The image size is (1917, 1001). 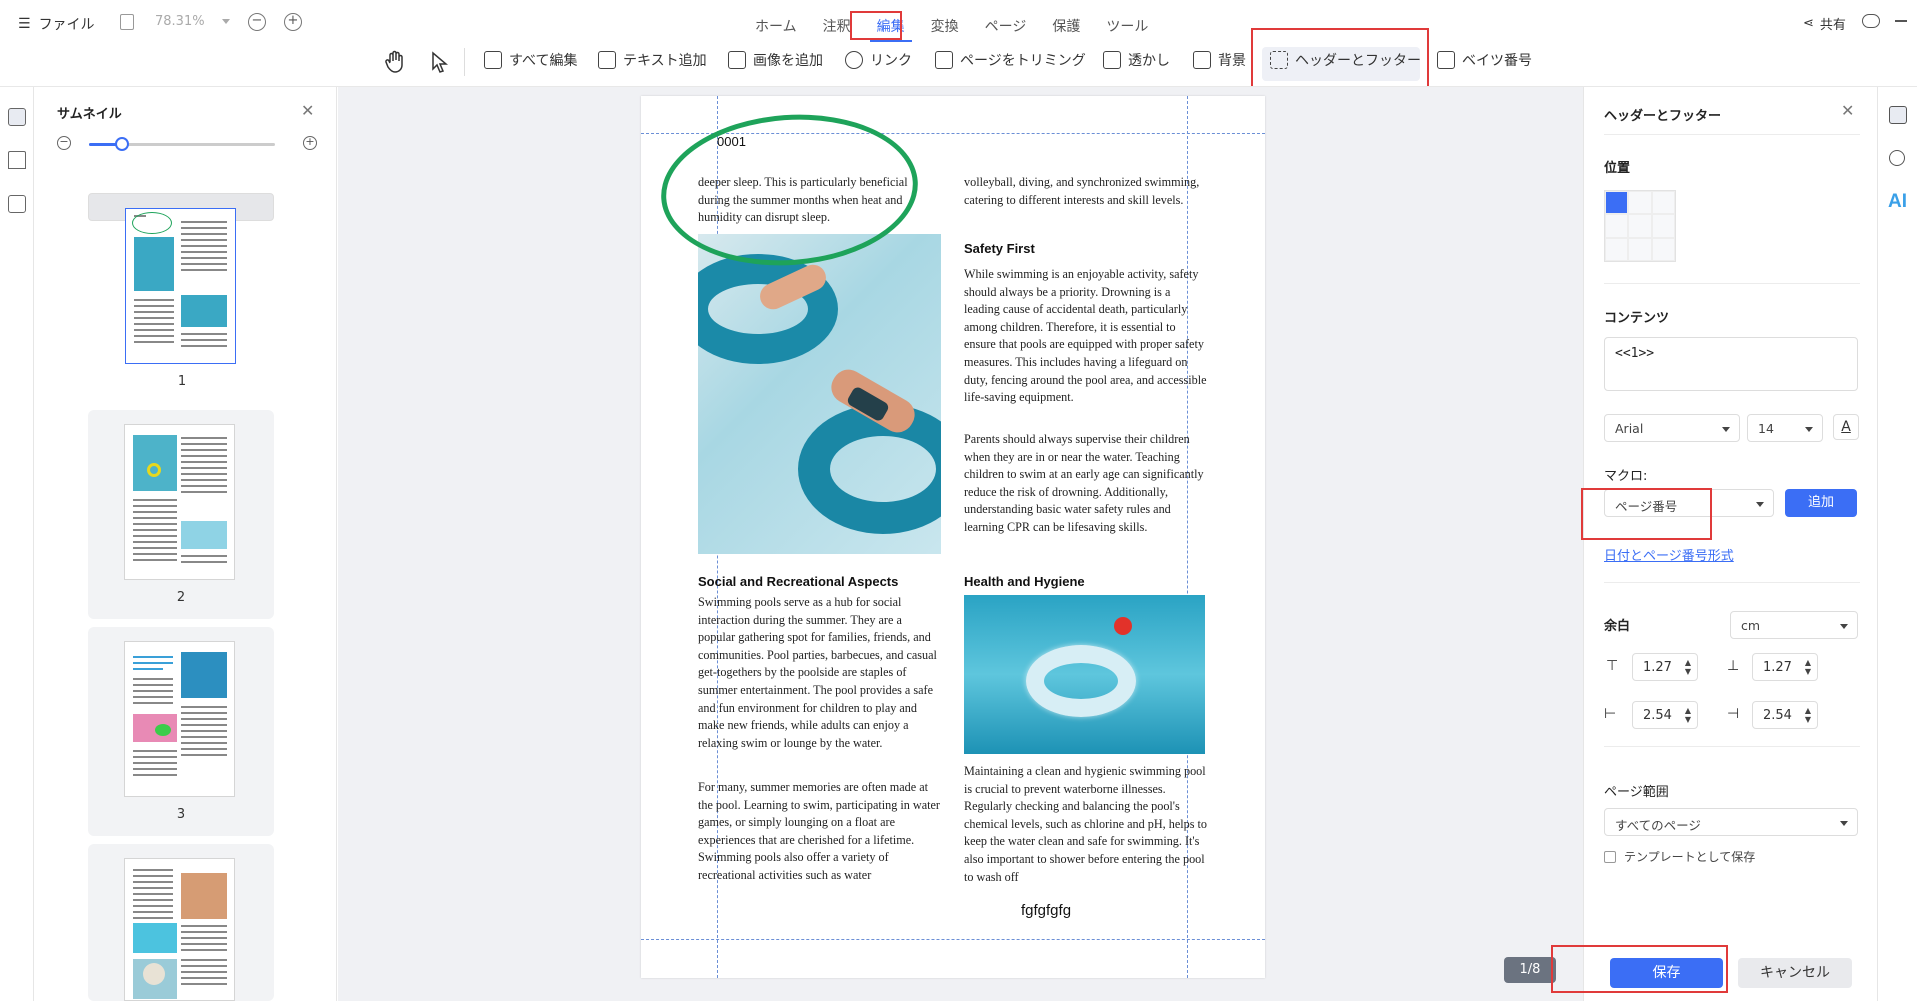 I want to click on margin-bottom-icon: ⊥, so click(x=1733, y=666).